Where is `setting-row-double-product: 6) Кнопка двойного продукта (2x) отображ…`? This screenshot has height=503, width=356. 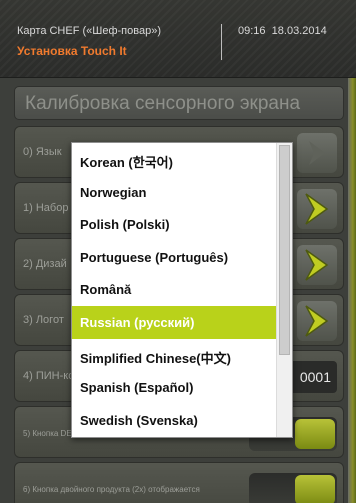
setting-row-double-product: 6) Кнопка двойного продукта (2x) отображ… is located at coordinates (179, 482).